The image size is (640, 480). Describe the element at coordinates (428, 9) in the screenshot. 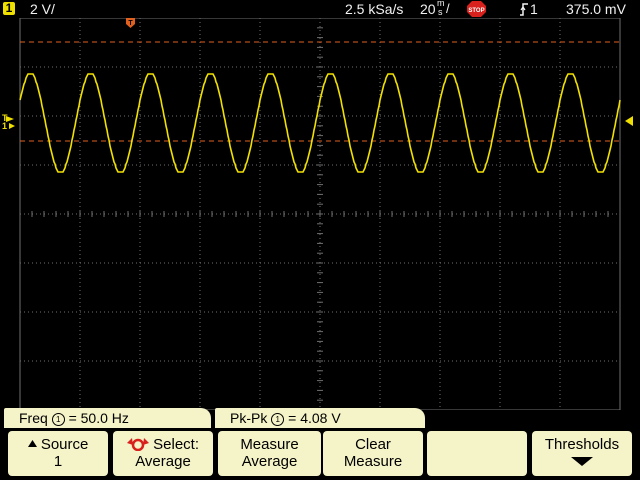

I see `timebase-value: 20` at that location.